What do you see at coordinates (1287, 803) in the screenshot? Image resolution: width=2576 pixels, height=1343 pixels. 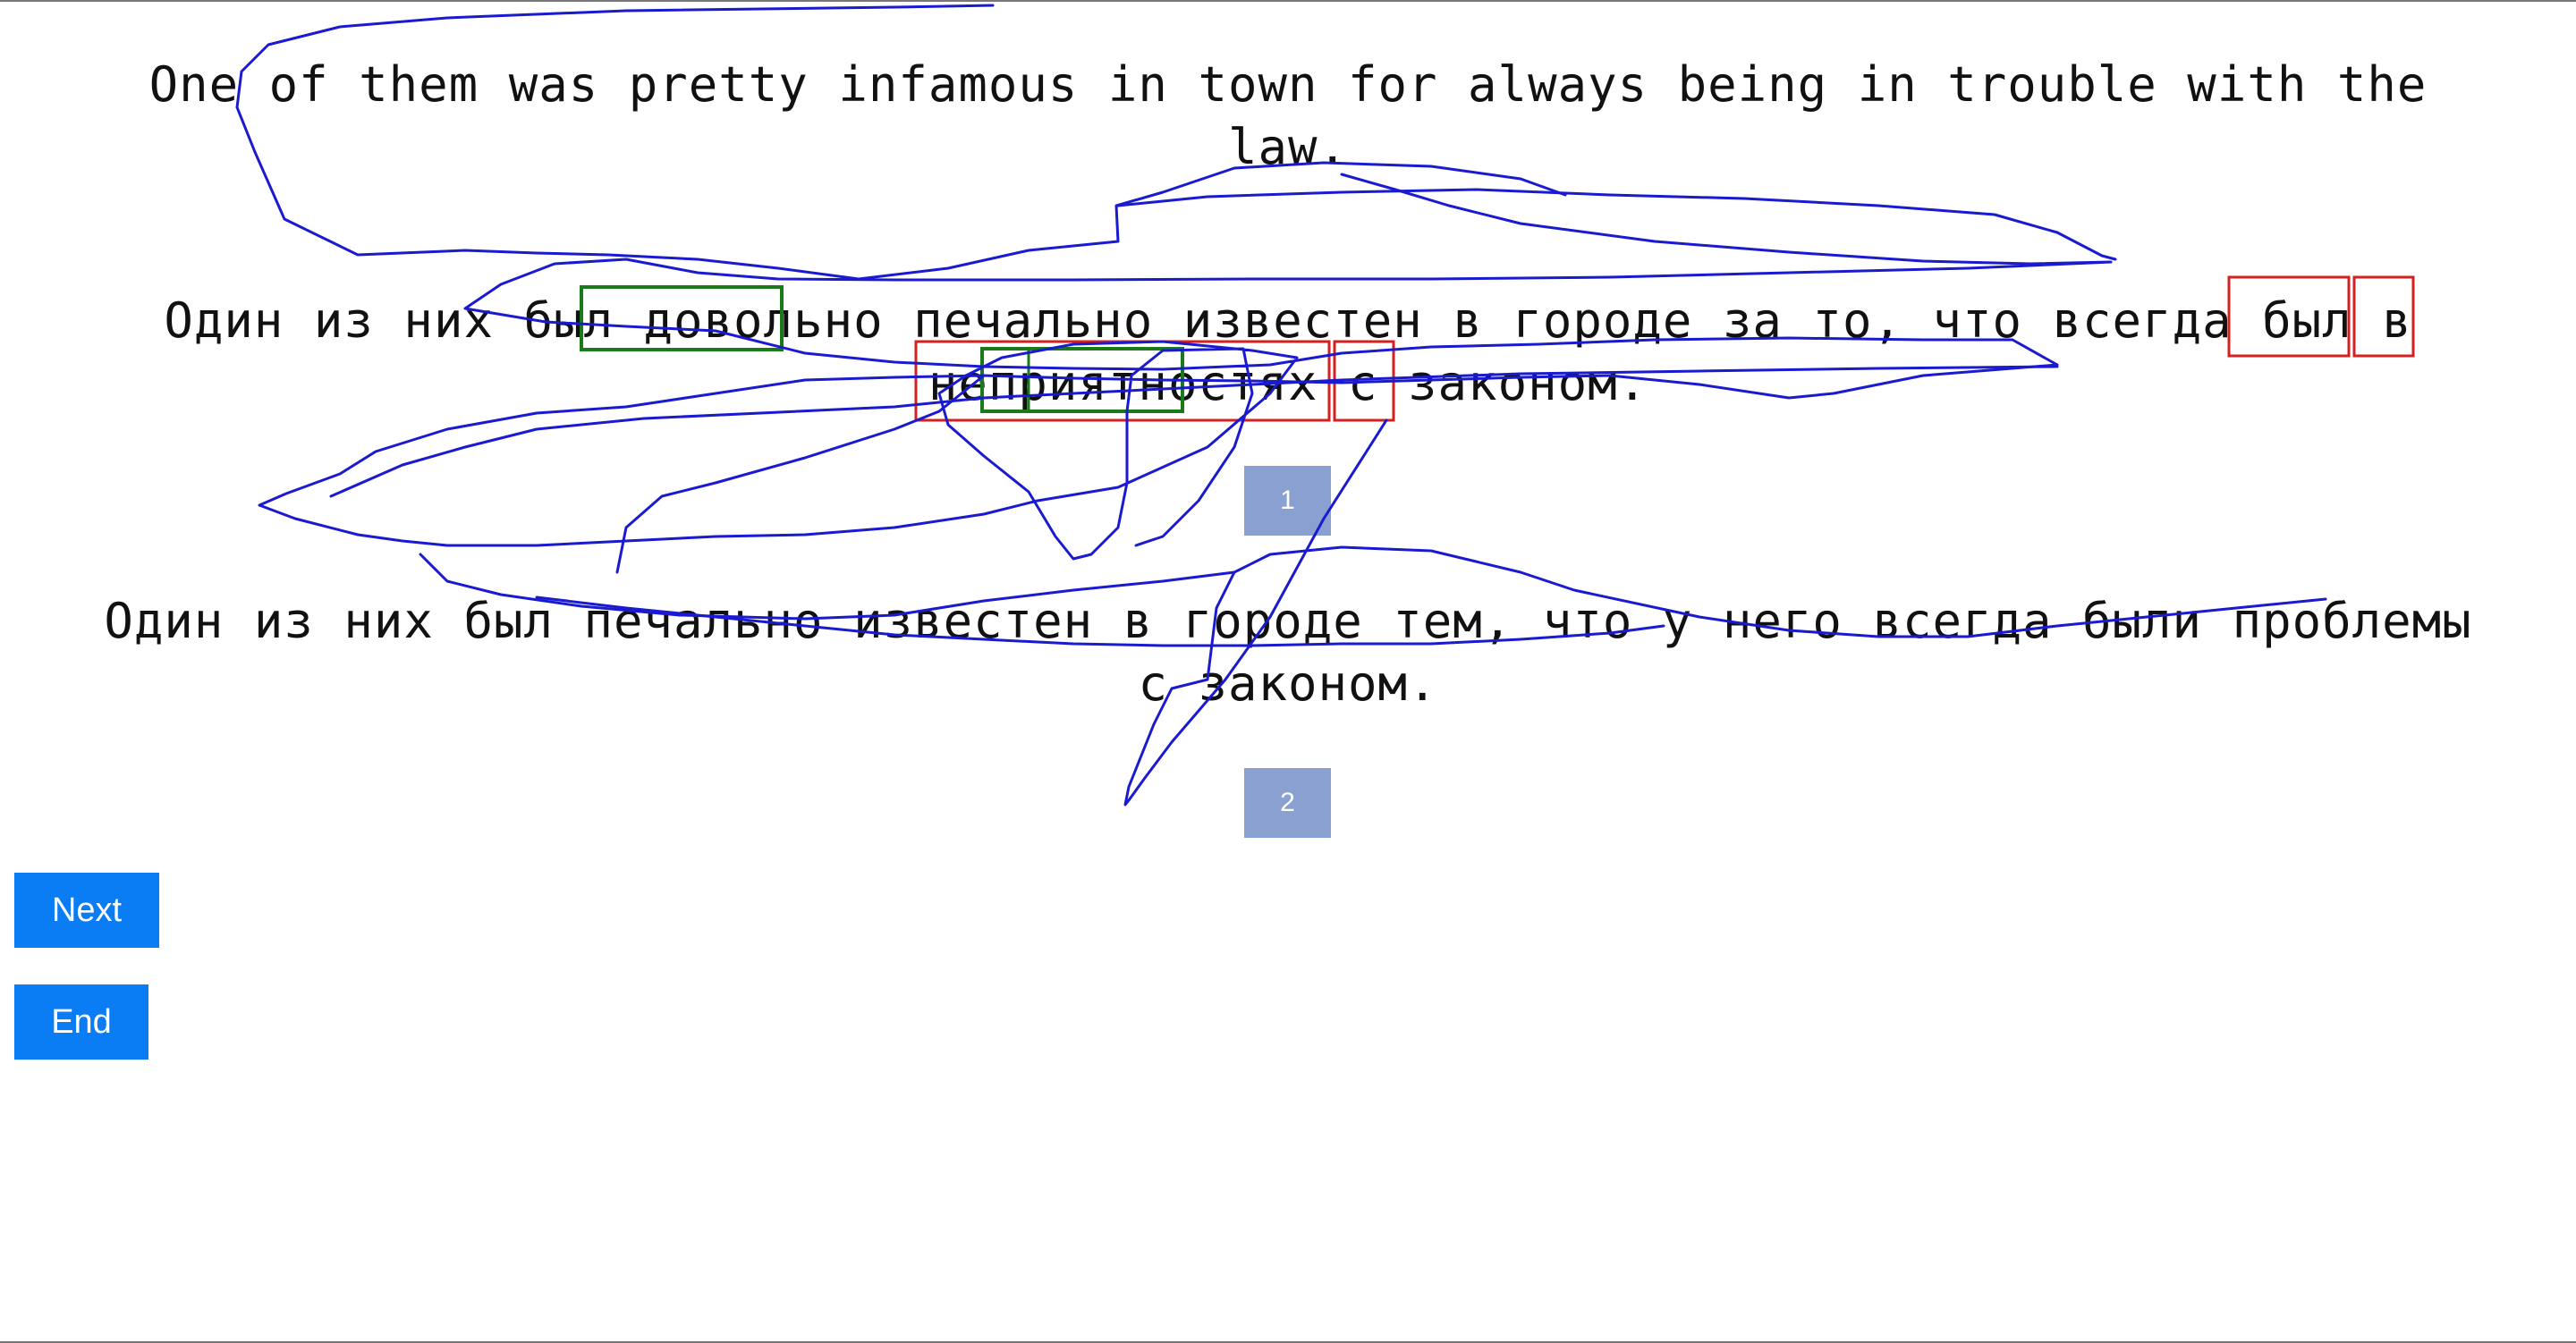 I see `translation-2-select-button: 2` at bounding box center [1287, 803].